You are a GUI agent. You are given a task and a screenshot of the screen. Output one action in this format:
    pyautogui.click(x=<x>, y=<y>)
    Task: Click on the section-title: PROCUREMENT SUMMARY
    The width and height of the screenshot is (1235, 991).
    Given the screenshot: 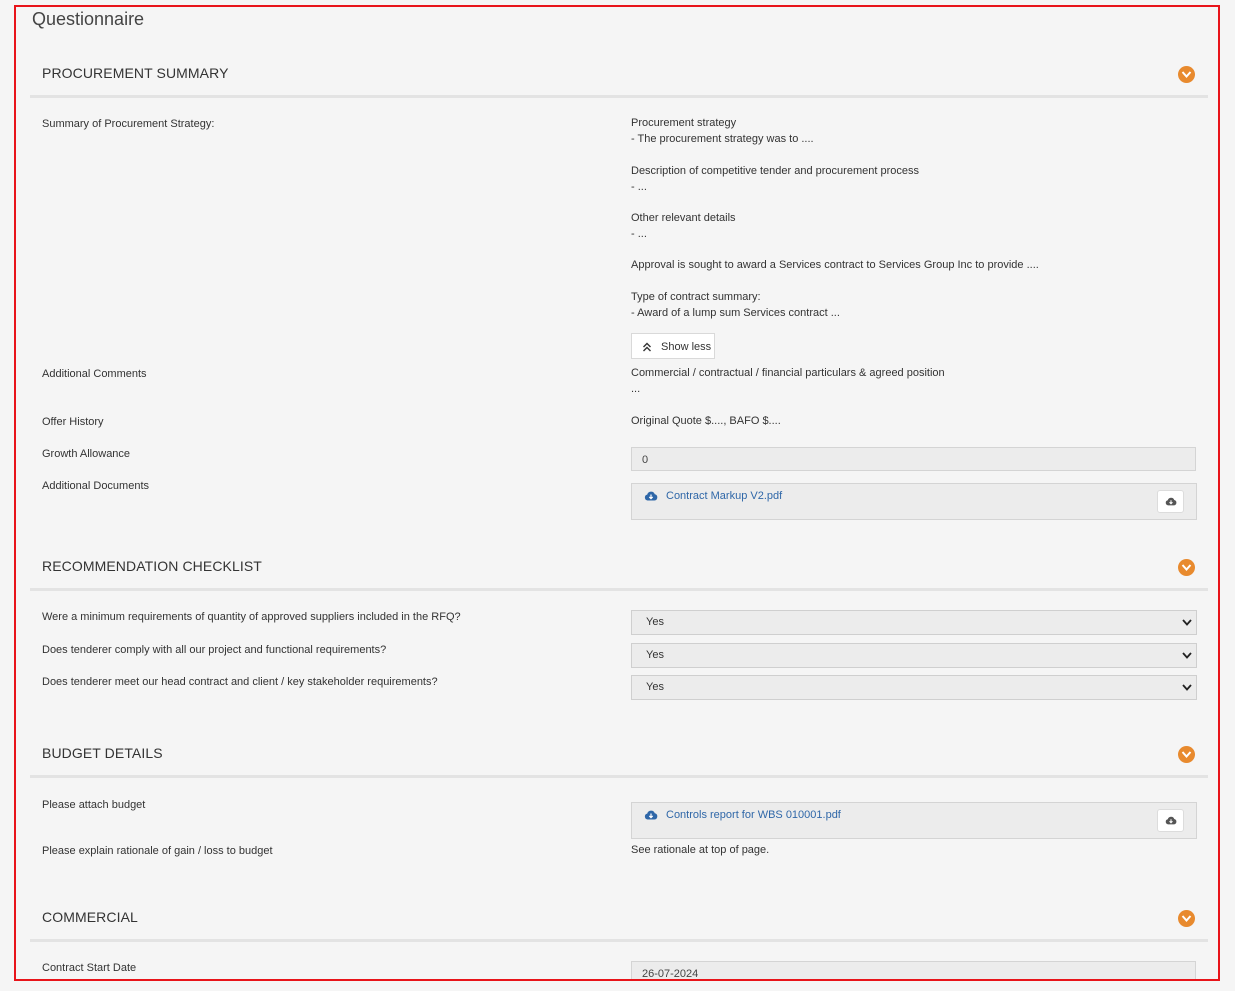 What is the action you would take?
    pyautogui.click(x=135, y=73)
    